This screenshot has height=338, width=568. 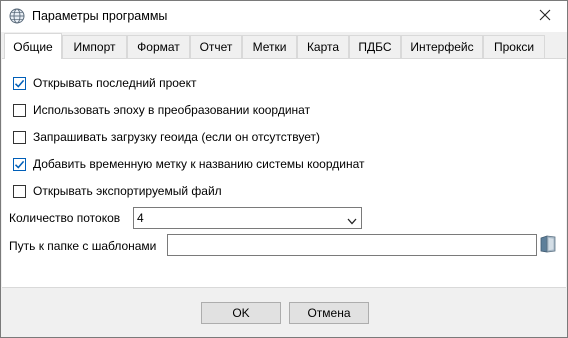 I want to click on open-exported-file-label: Открывать экспортируемый файл, so click(x=127, y=191).